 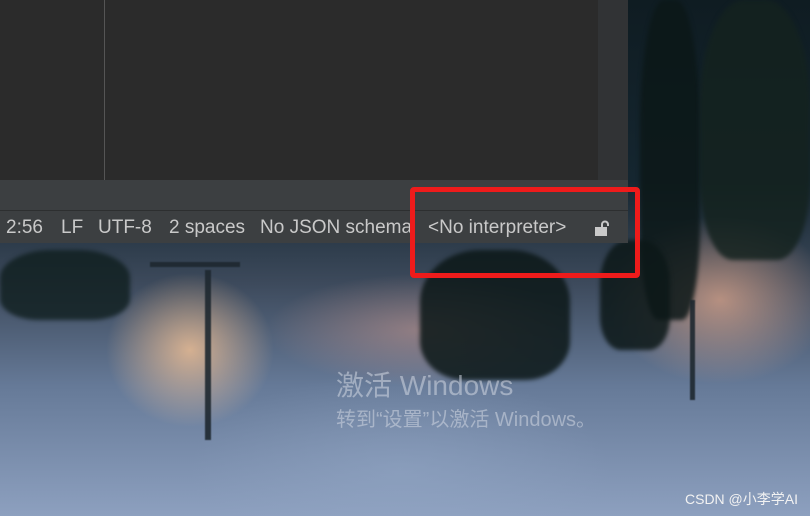 I want to click on editor-gutter-divider, so click(x=104, y=90).